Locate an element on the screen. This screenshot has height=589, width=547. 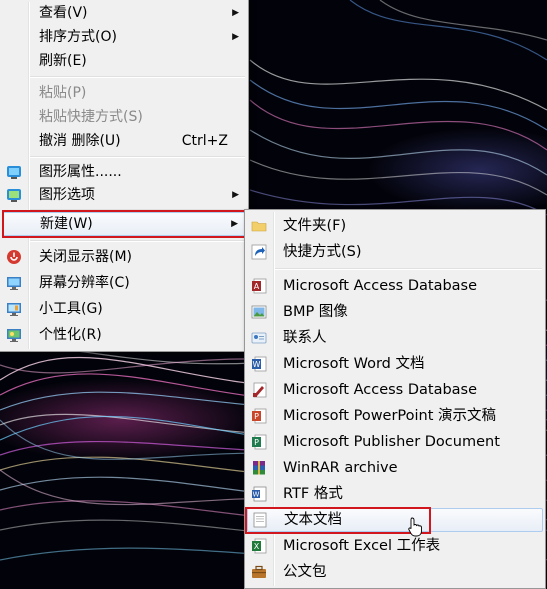
submenu-item-folder: 文件夹(F) is located at coordinates (395, 226).